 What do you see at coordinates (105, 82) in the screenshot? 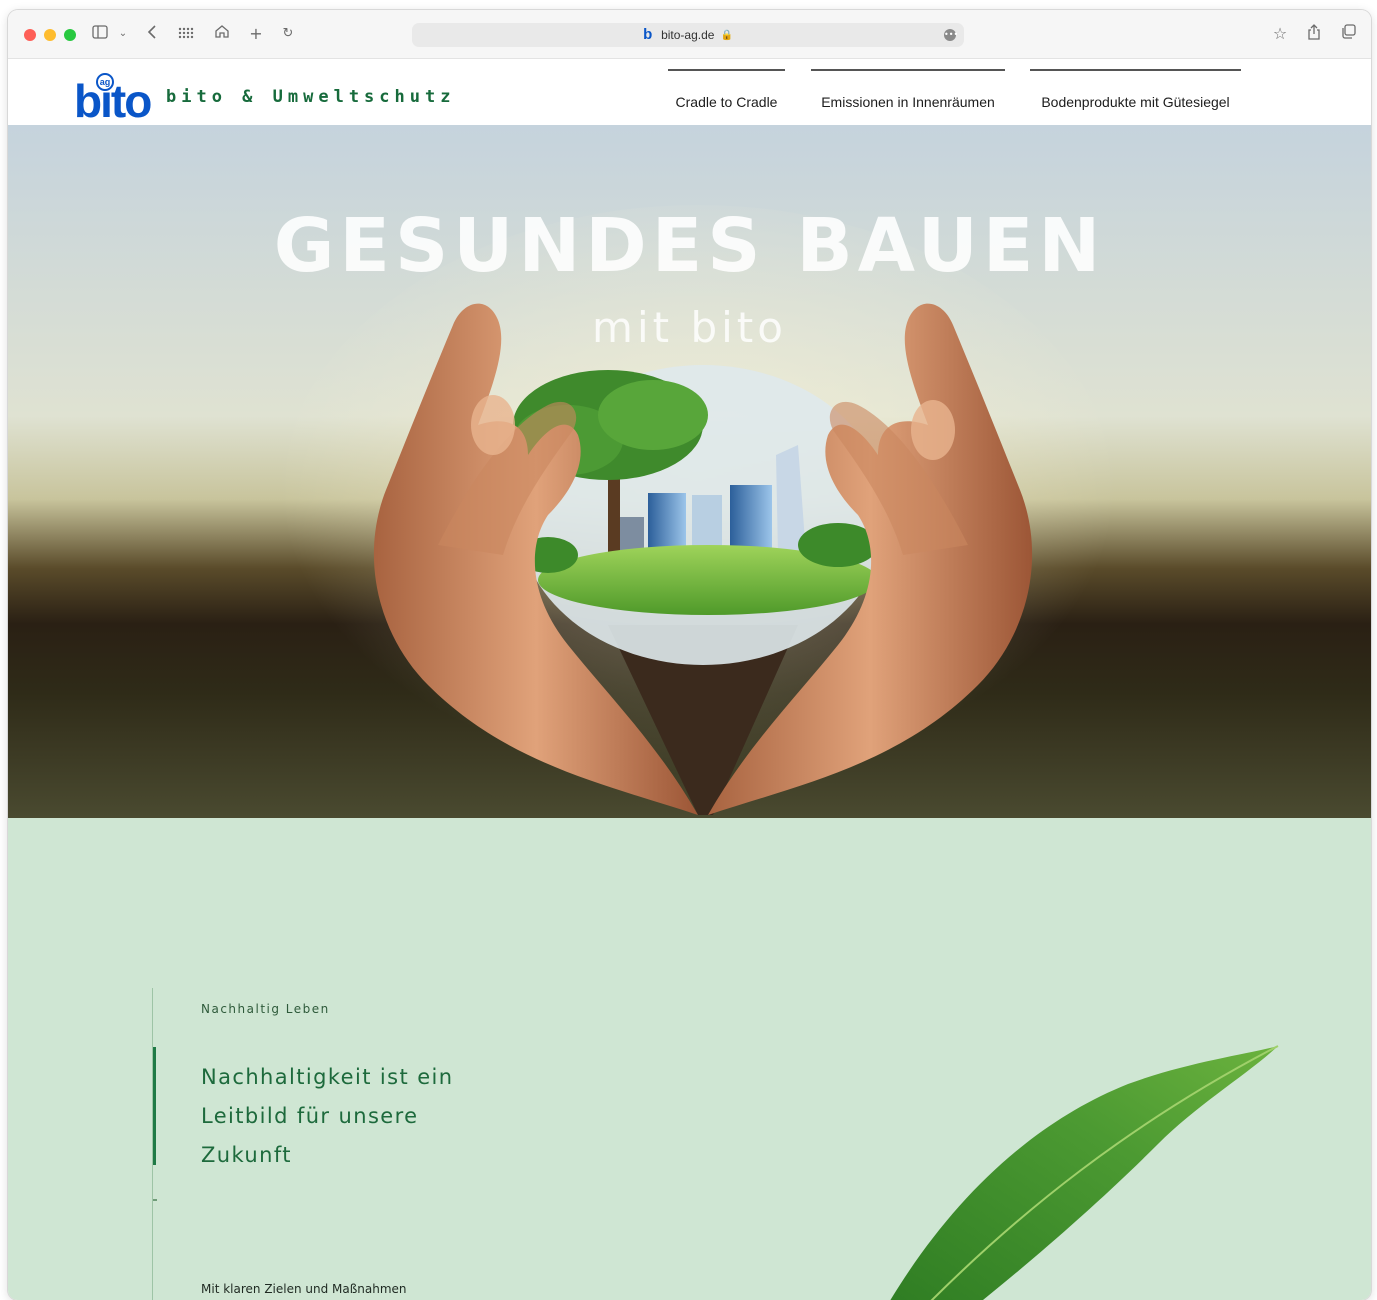
I see `logo-badge: ag` at bounding box center [105, 82].